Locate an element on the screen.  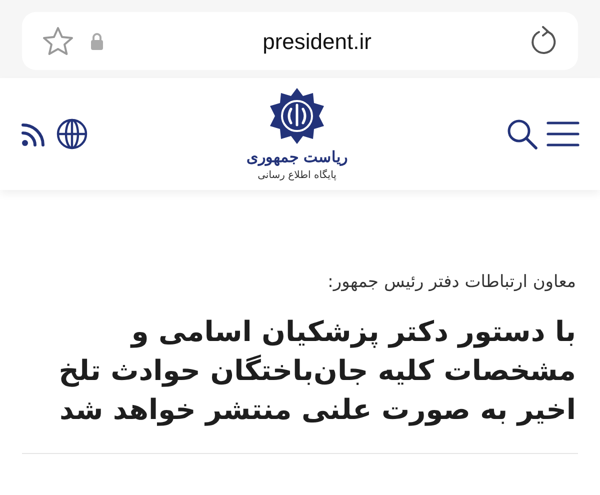
logo-title: ریاست جمهوری is located at coordinates (297, 157).